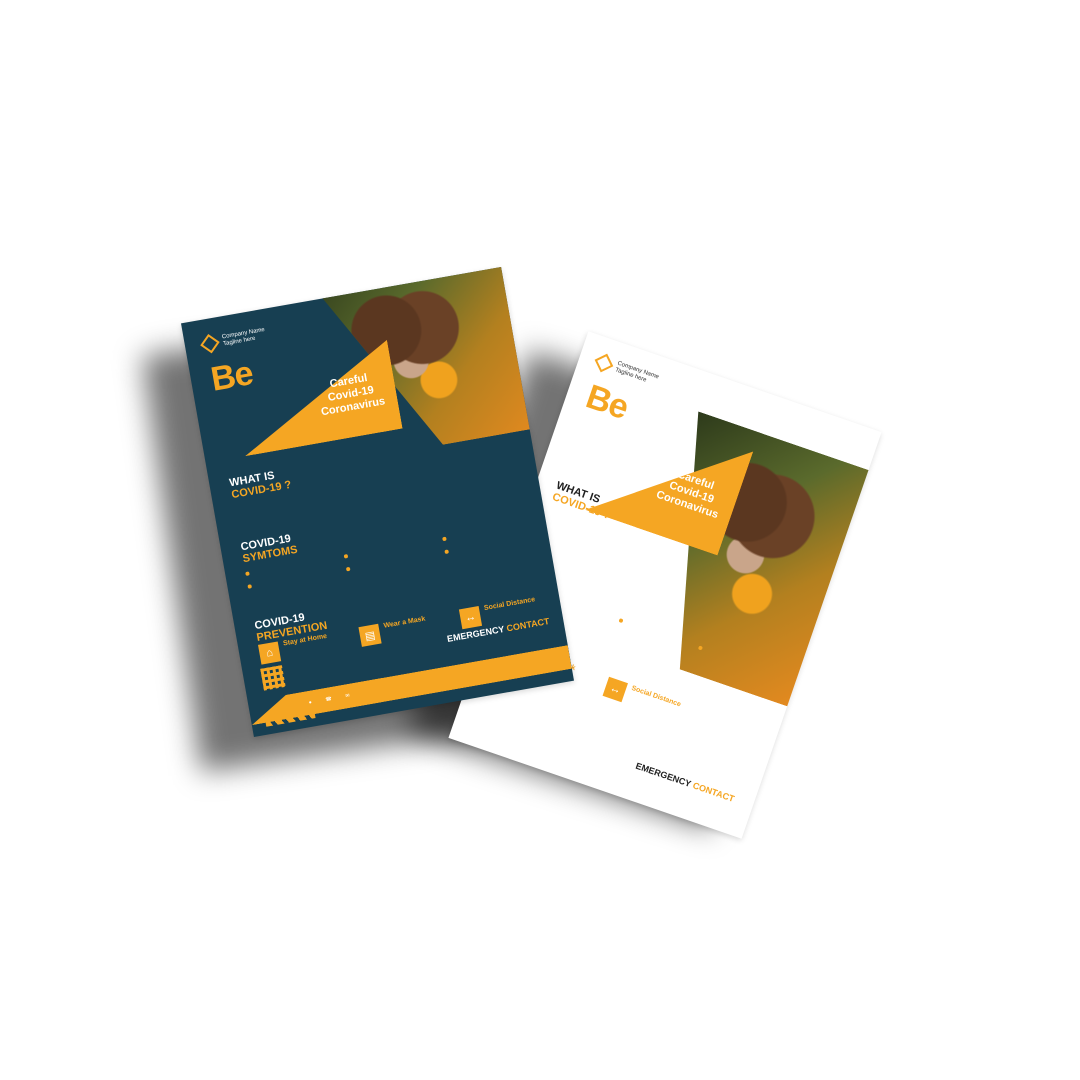 The image size is (1080, 1080). I want to click on location-pin-icon: ●, so click(310, 702).